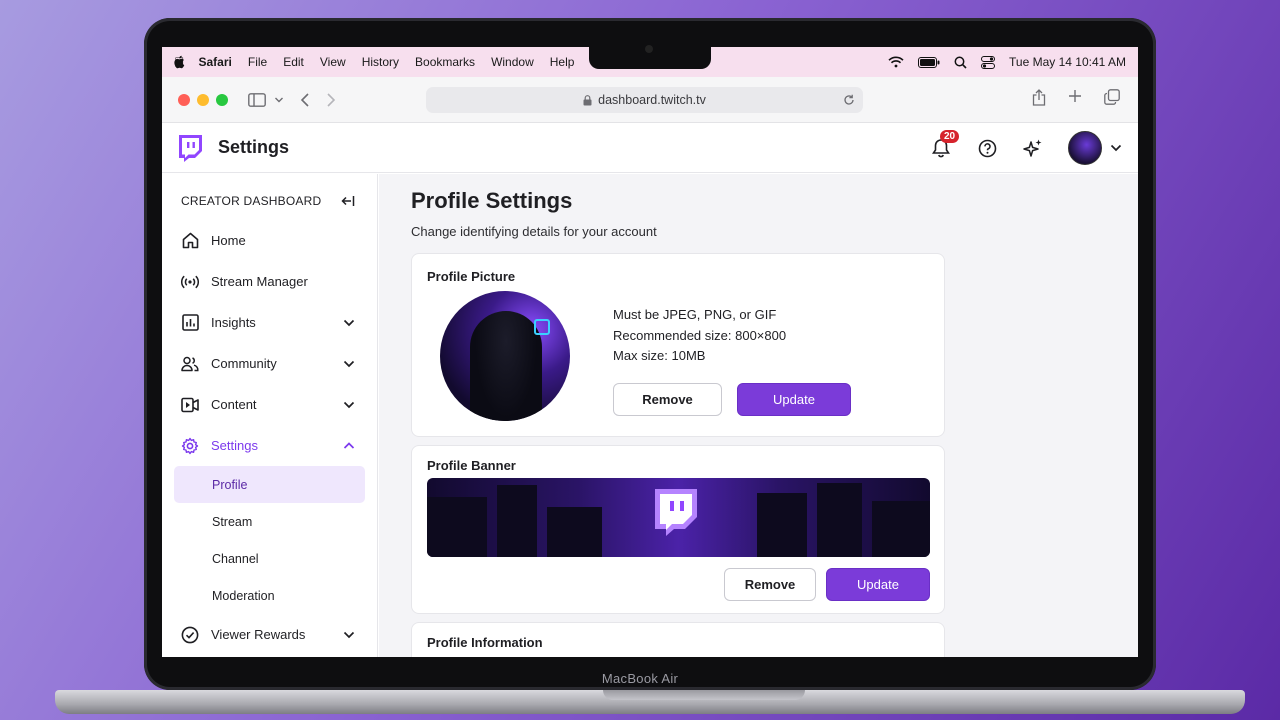 The image size is (1280, 720). What do you see at coordinates (190, 405) in the screenshot?
I see `video-icon` at bounding box center [190, 405].